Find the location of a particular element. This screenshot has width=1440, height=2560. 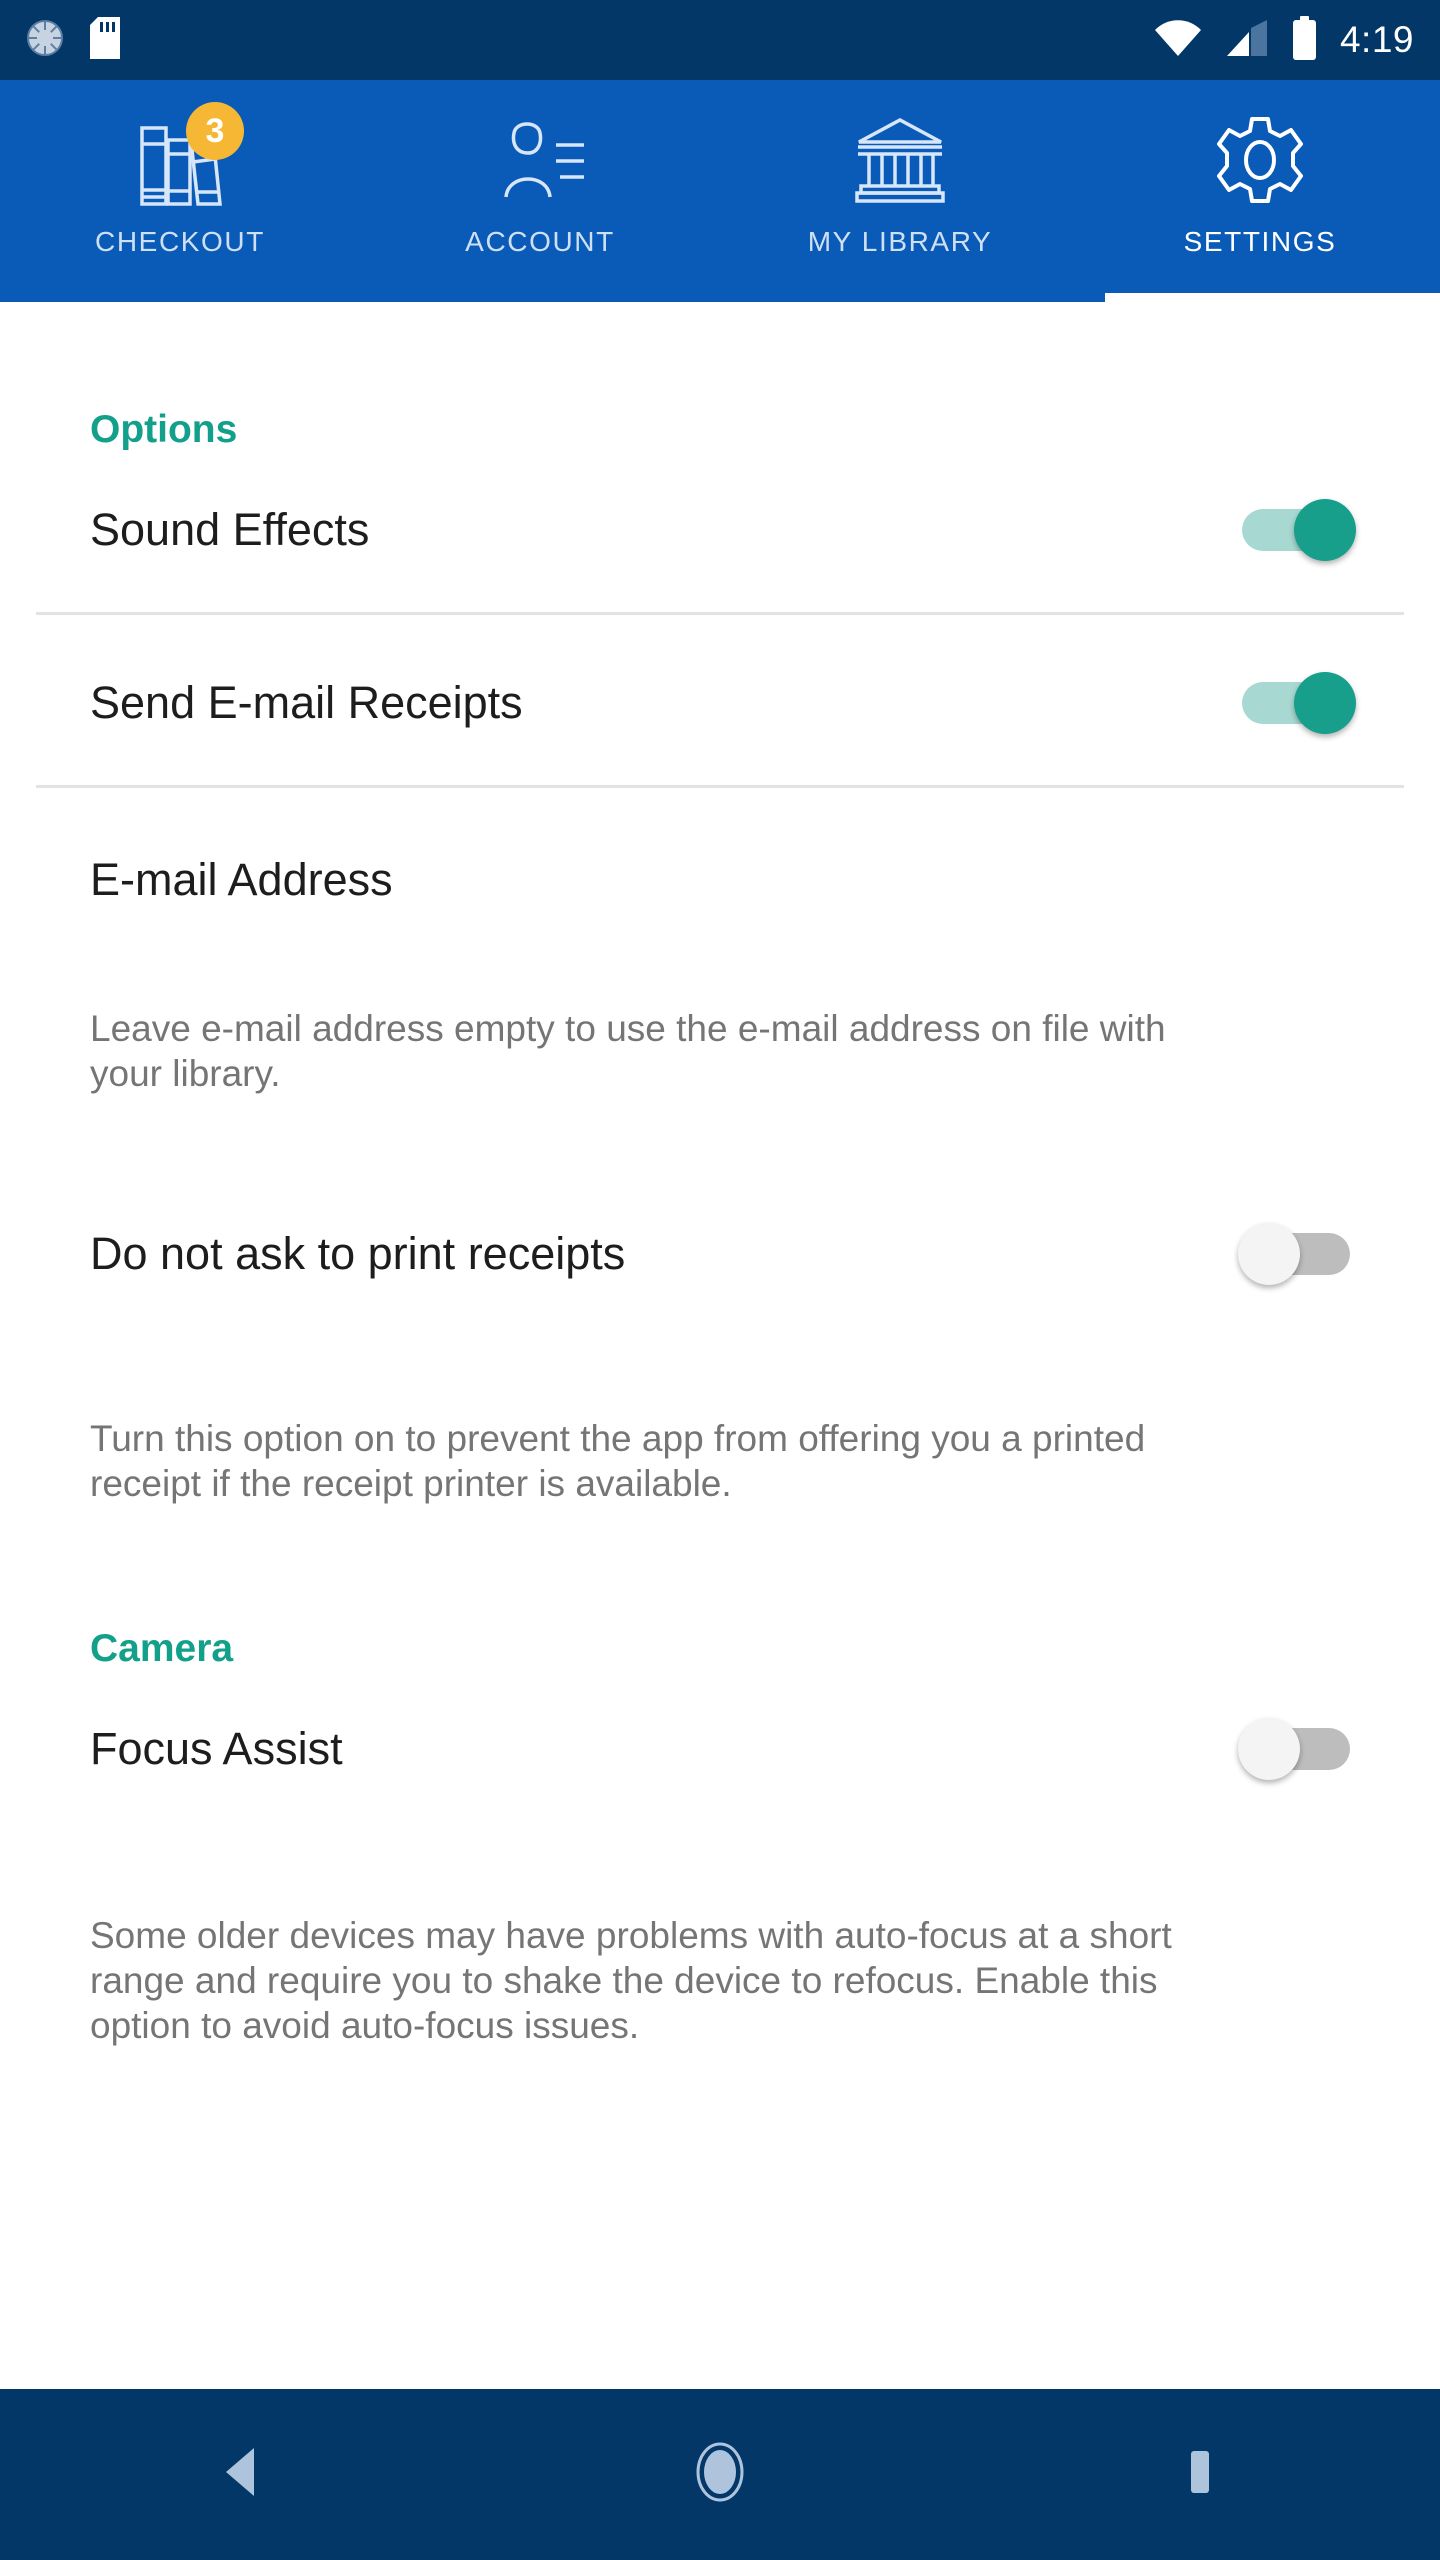

email-address-input: E-mail Address is located at coordinates (720, 880).